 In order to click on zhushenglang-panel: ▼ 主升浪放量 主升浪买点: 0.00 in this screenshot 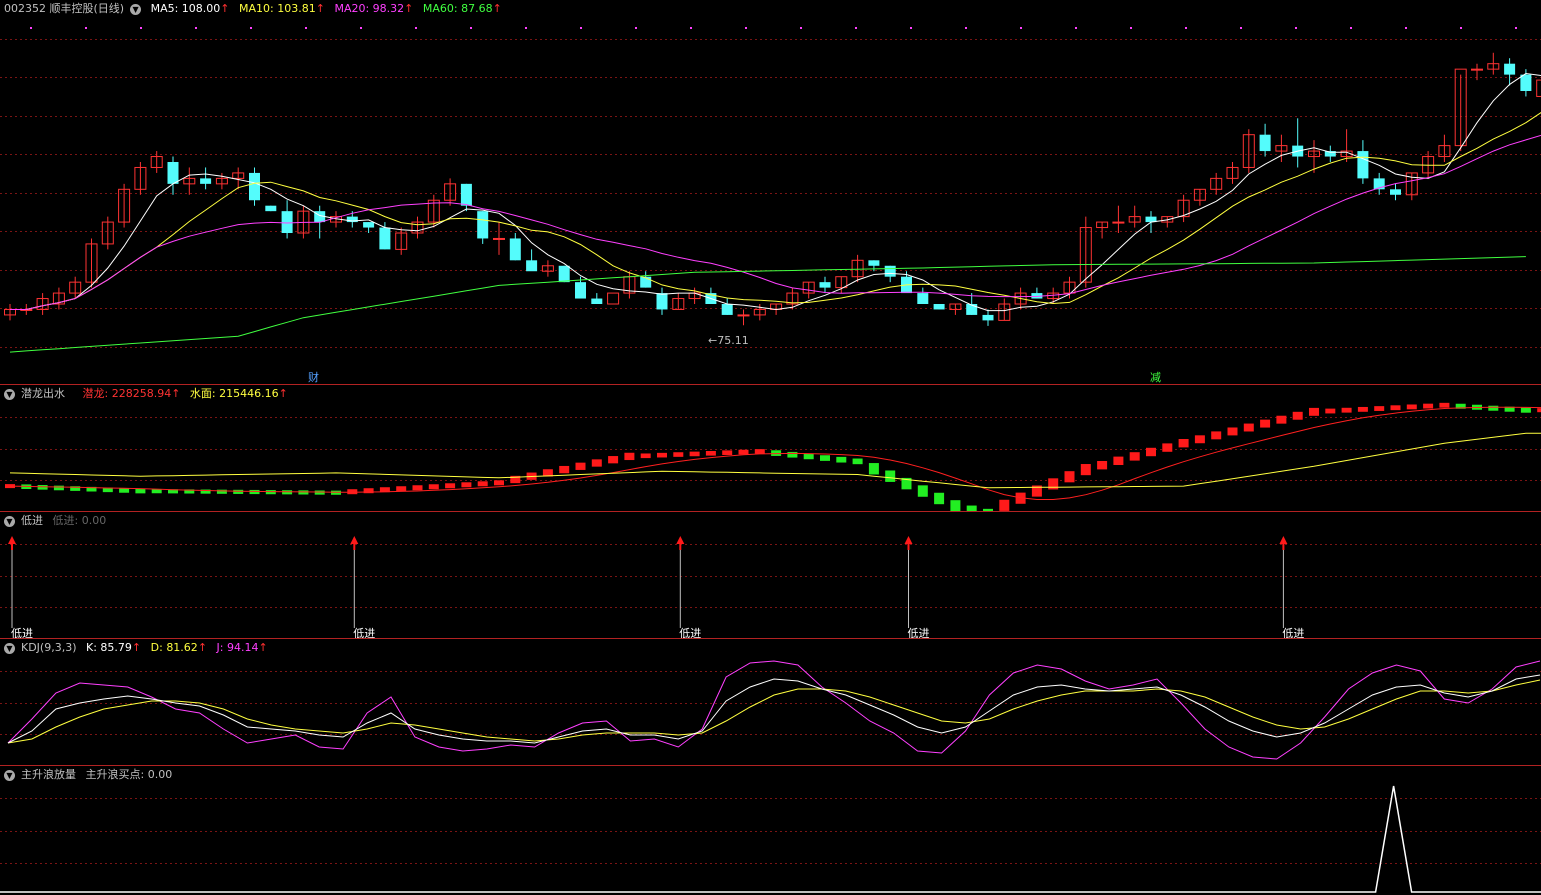, I will do `click(770, 830)`.